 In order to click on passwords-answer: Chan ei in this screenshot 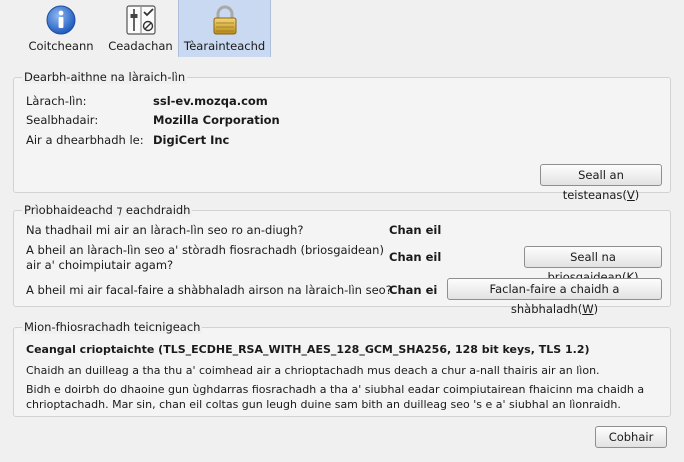, I will do `click(413, 290)`.